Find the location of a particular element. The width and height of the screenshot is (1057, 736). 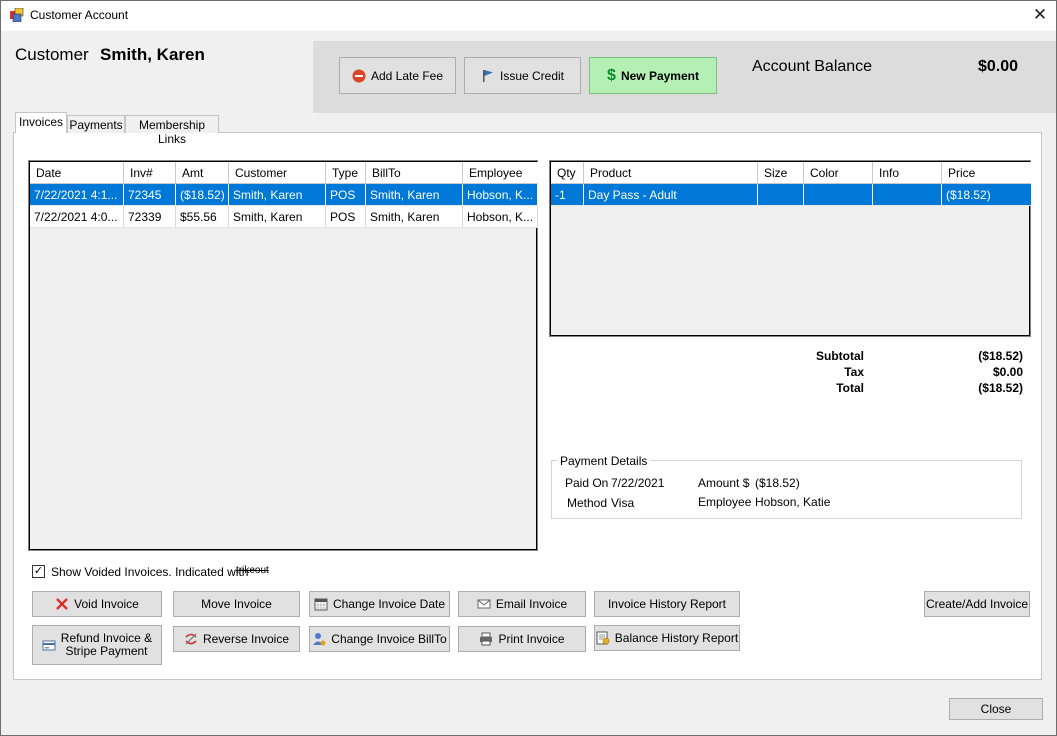

move-invoice-label: Move Invoice is located at coordinates (236, 604).